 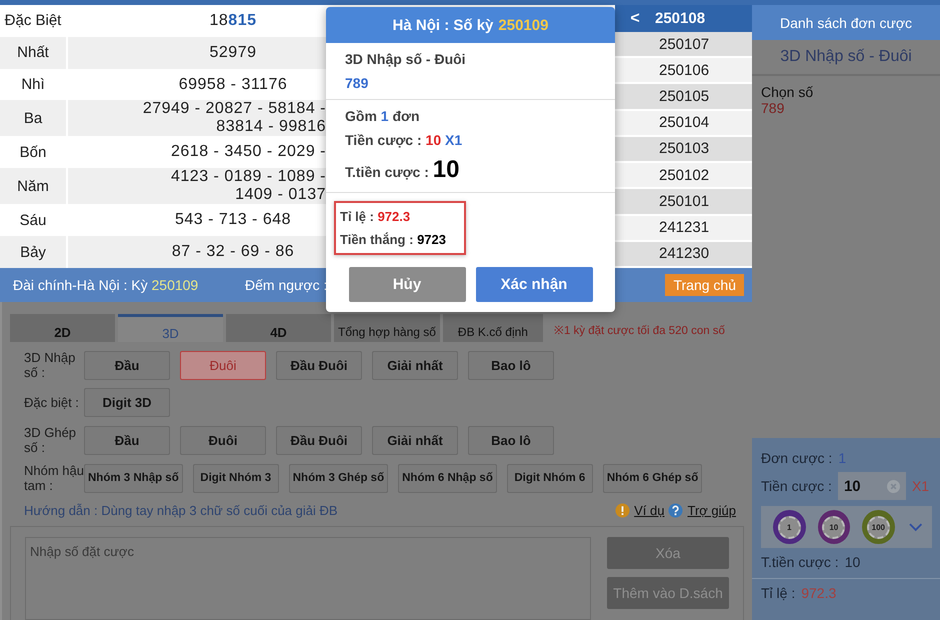 What do you see at coordinates (872, 486) in the screenshot?
I see `stake-field: 10` at bounding box center [872, 486].